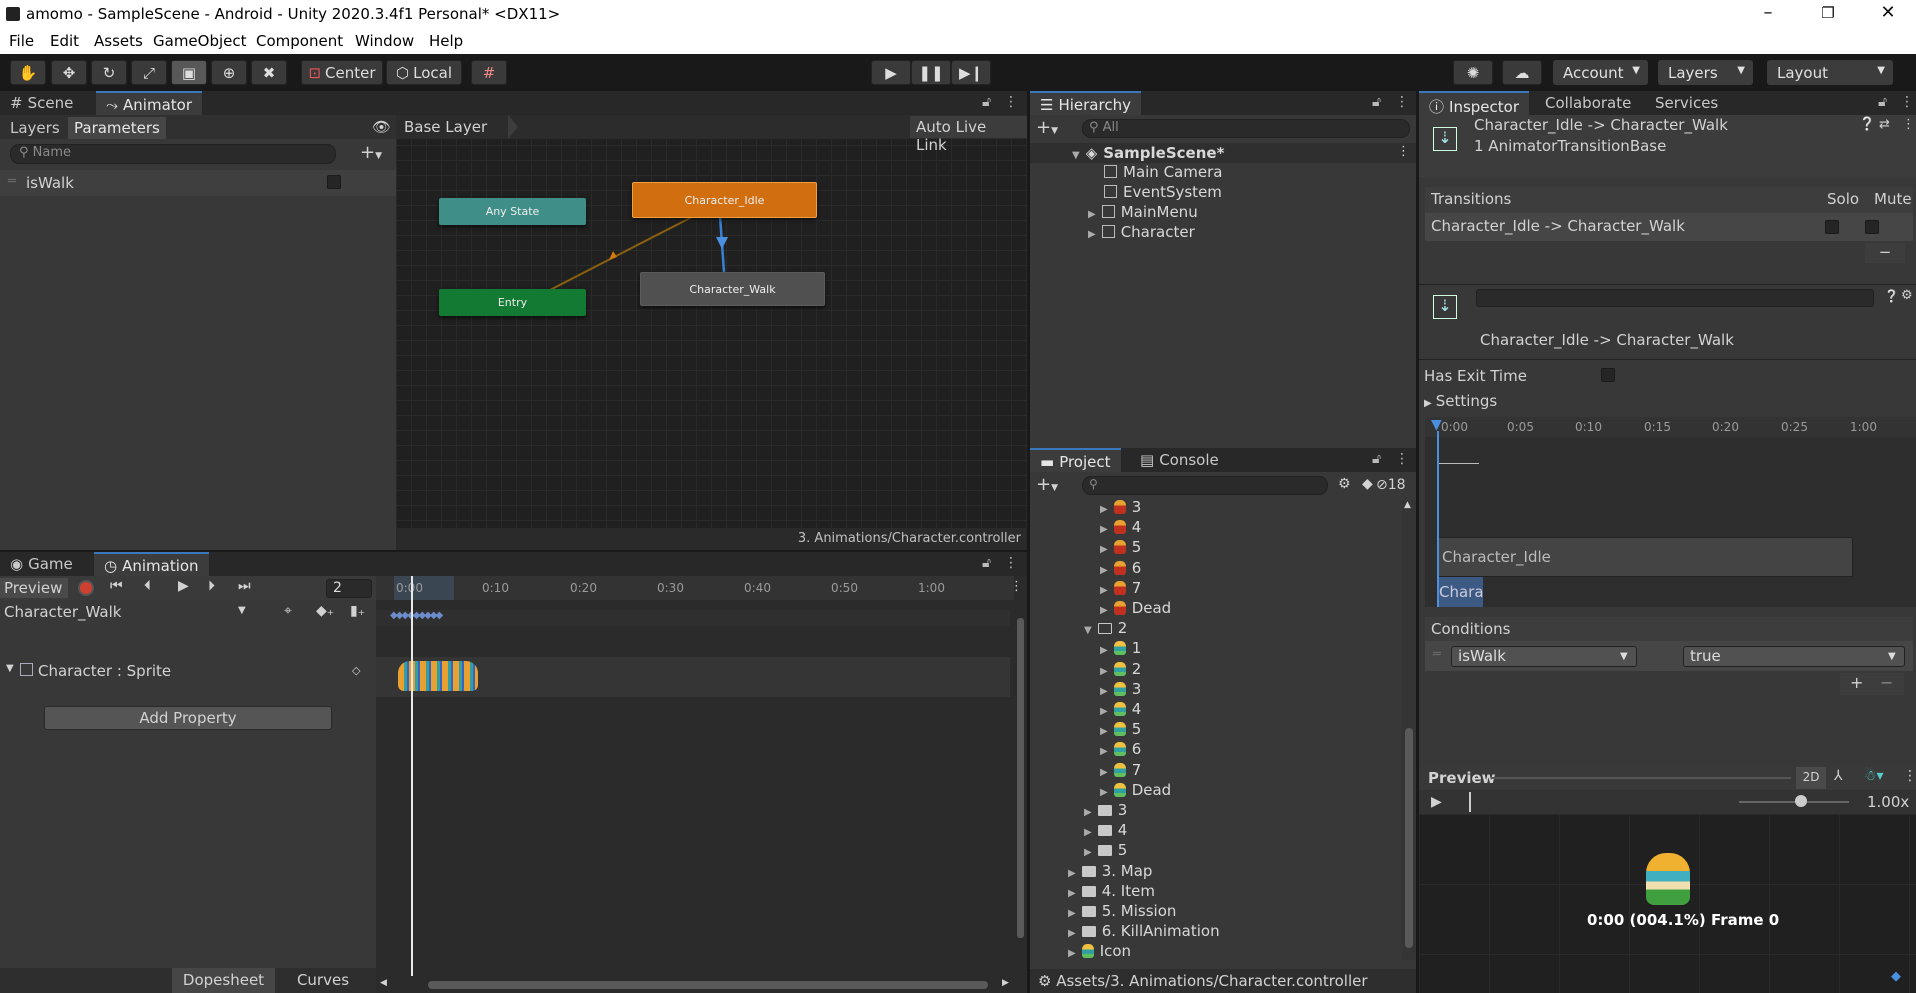 The width and height of the screenshot is (1916, 993). I want to click on summary-keyframes: ◆◆◆◆◆◆◆◆◆, so click(693, 618).